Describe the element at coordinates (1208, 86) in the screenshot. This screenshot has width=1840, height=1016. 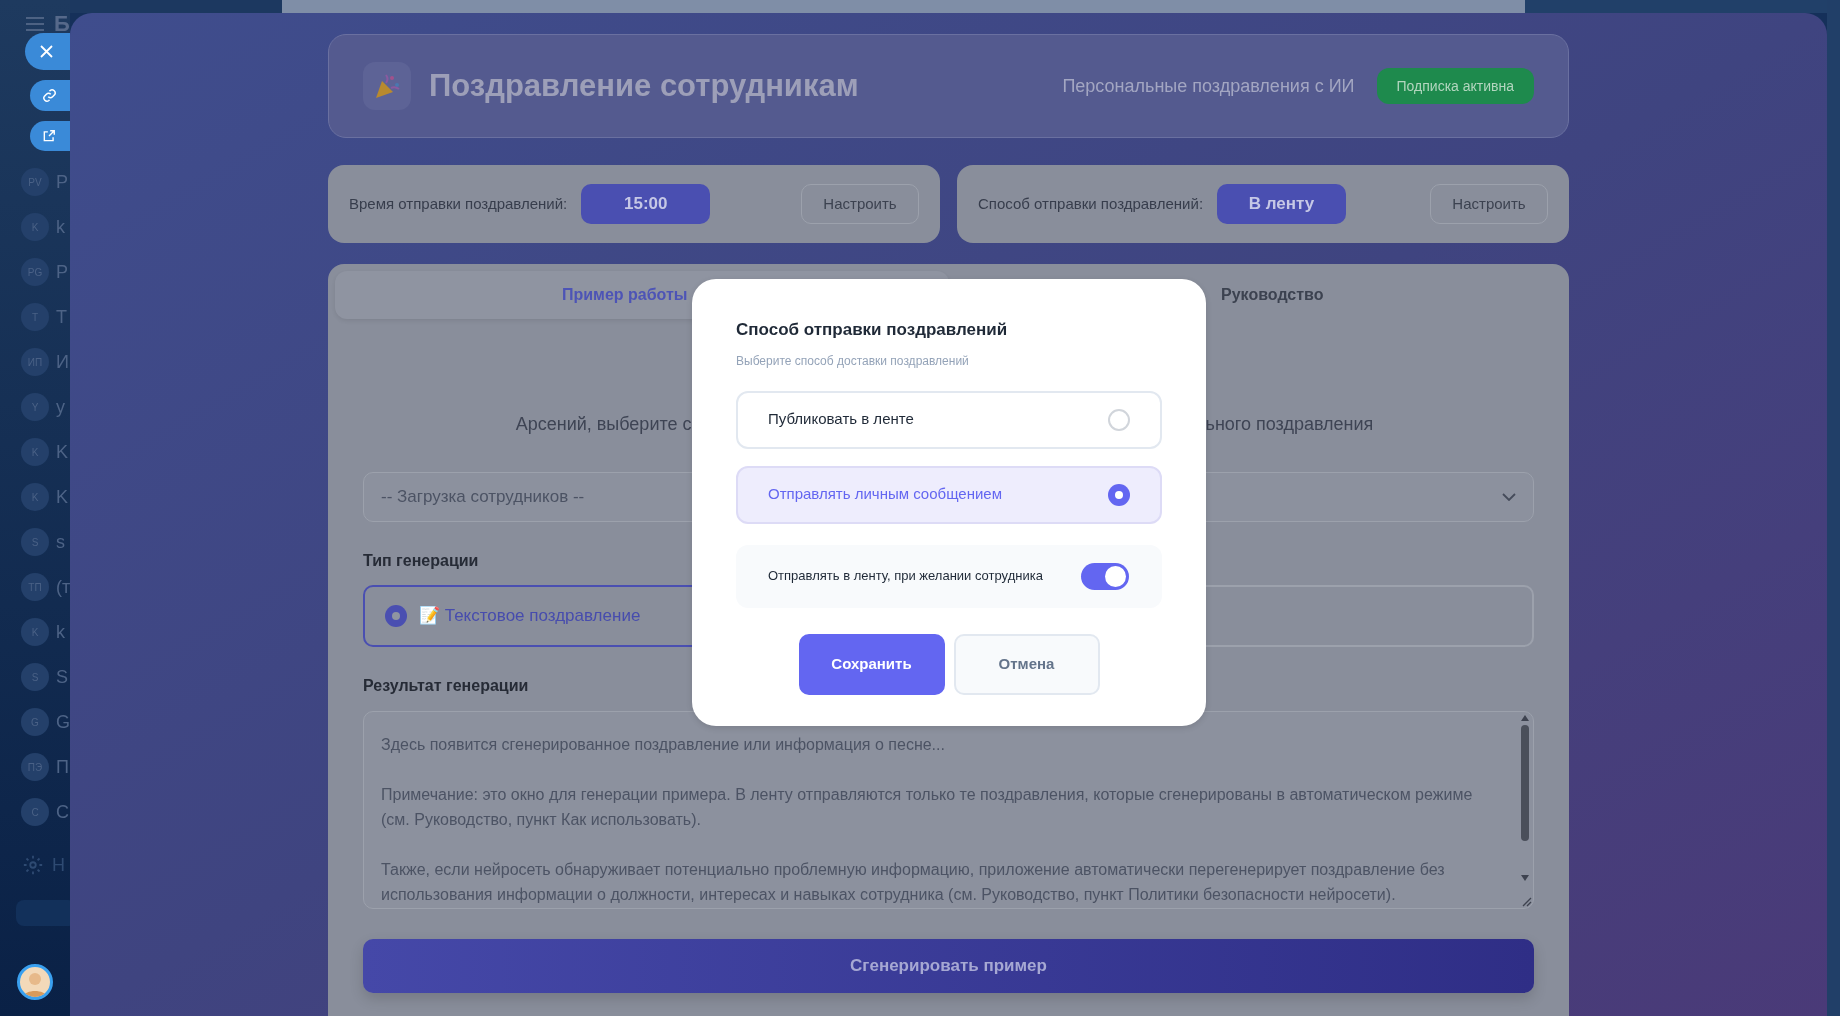
I see `page-subtitle: Персональные поздравления с ИИ` at that location.